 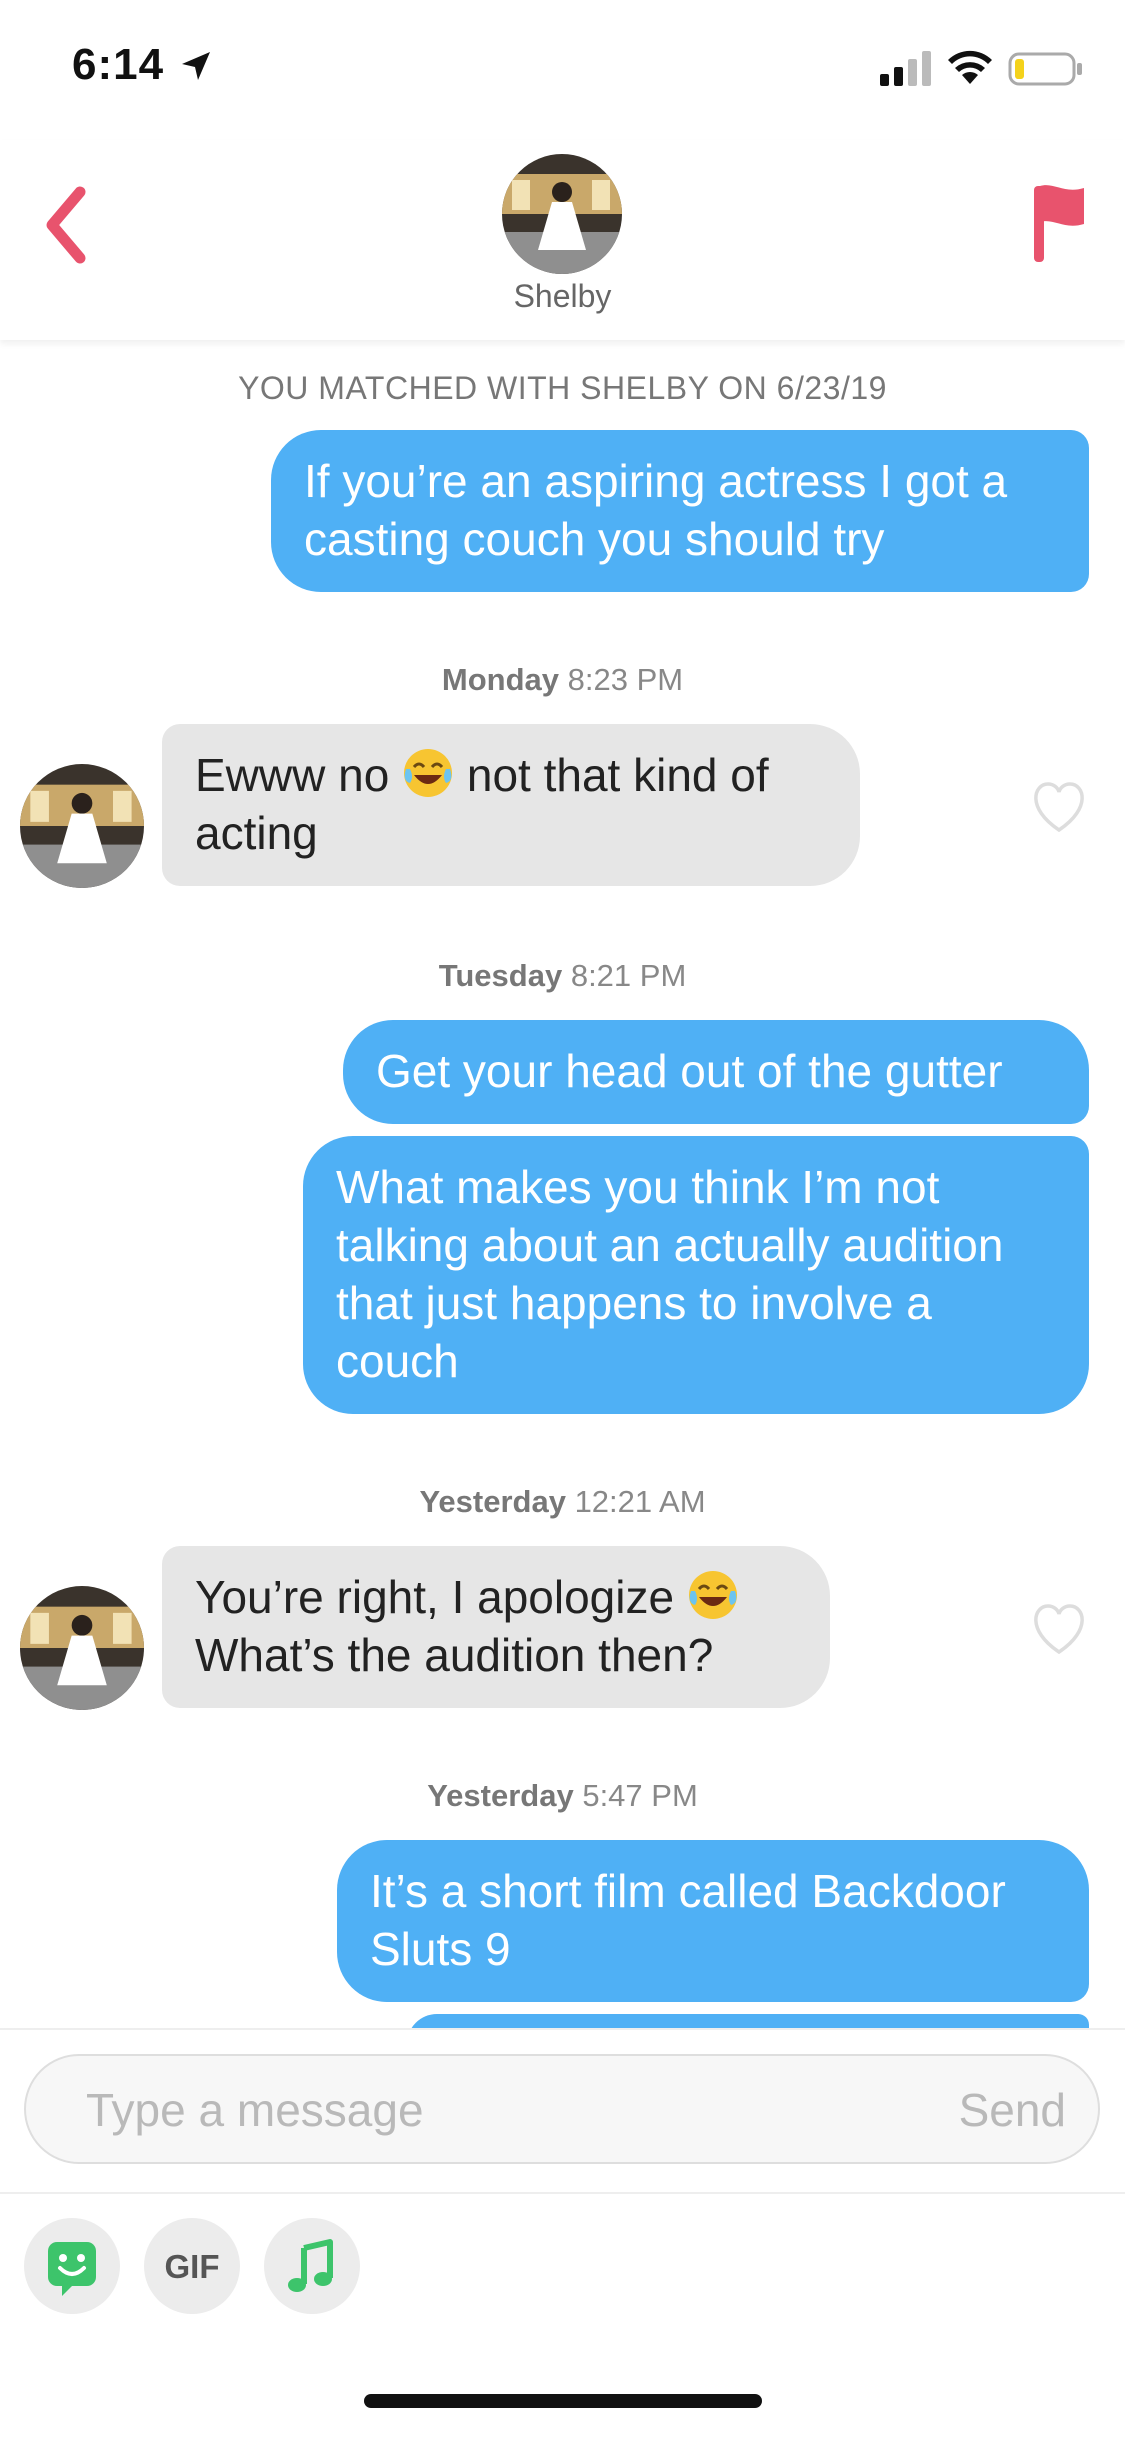 I want to click on match-name: Shelby, so click(x=562, y=296).